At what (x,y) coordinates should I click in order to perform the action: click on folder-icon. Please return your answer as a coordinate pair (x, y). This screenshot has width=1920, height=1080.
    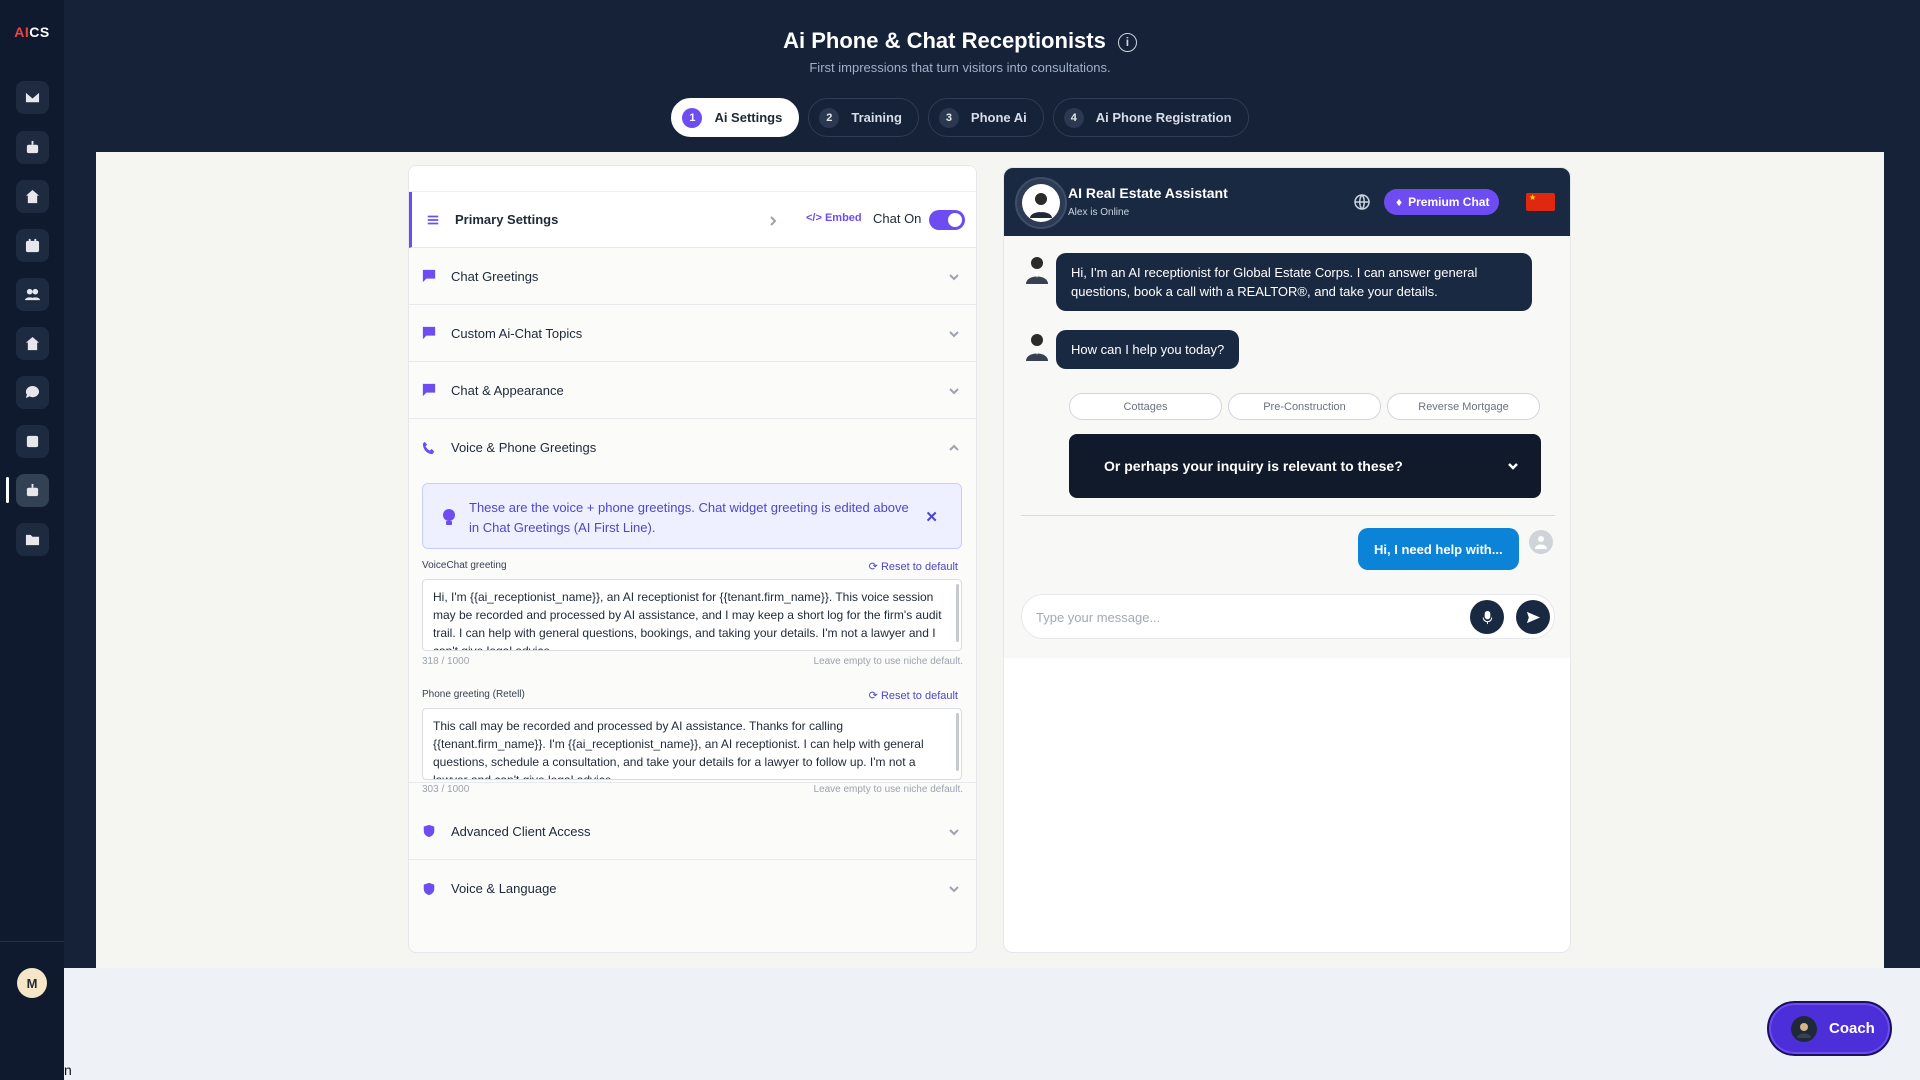
    Looking at the image, I should click on (32, 539).